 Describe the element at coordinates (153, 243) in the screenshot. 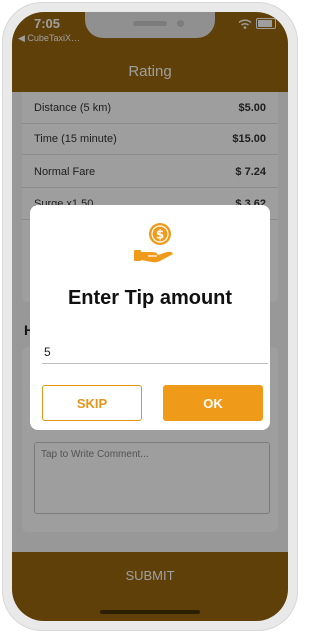

I see `tip-money-hand-icon: $` at that location.